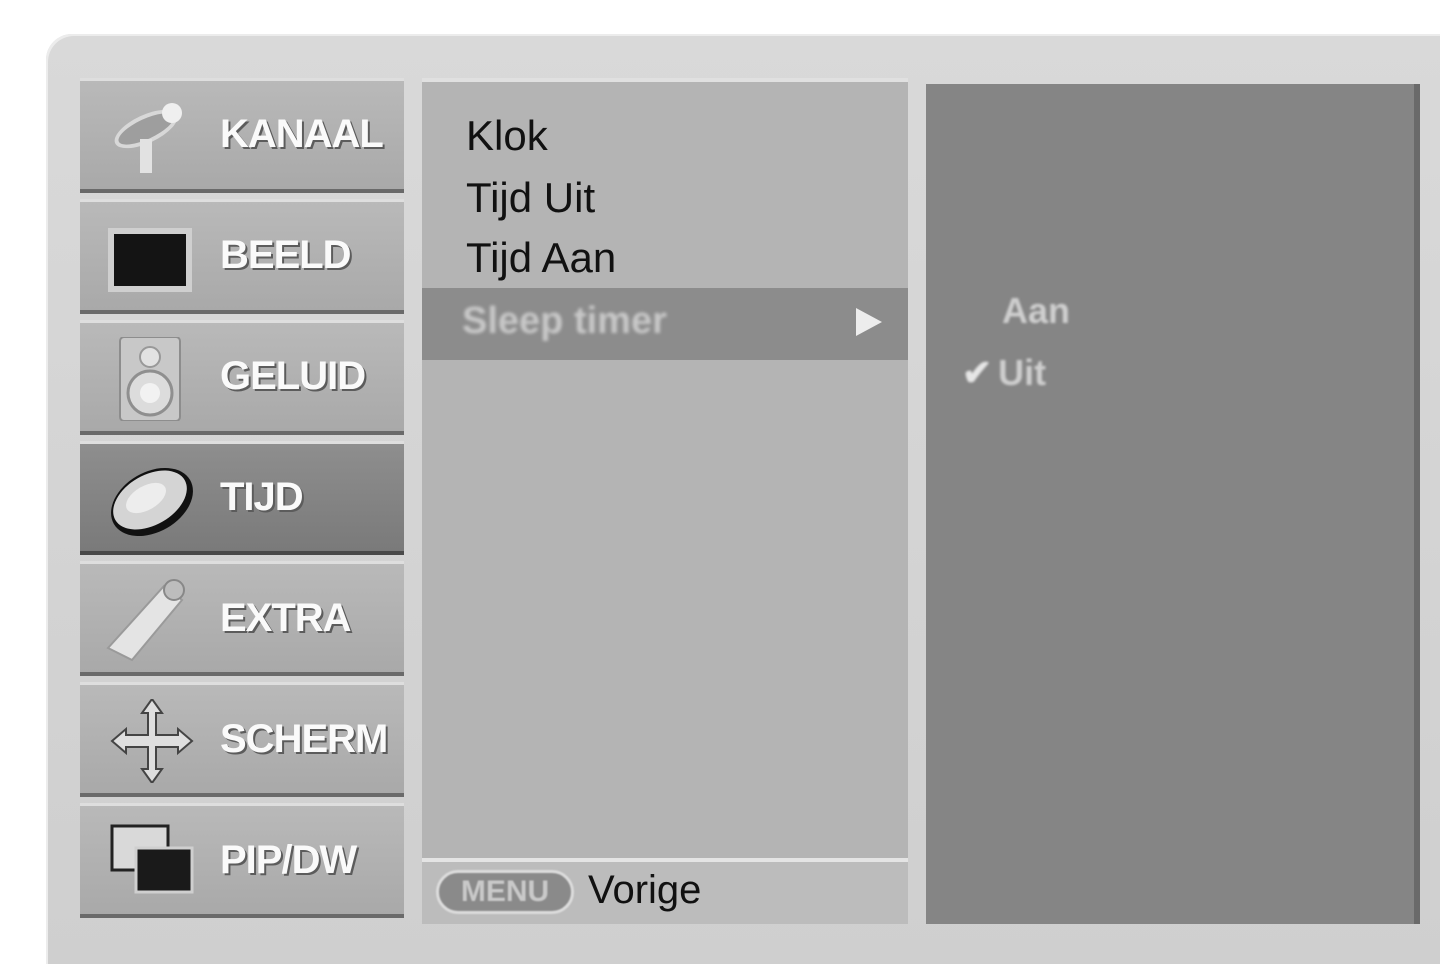 This screenshot has height=964, width=1440. Describe the element at coordinates (564, 321) in the screenshot. I see `menu-item-label: Sleep timer` at that location.